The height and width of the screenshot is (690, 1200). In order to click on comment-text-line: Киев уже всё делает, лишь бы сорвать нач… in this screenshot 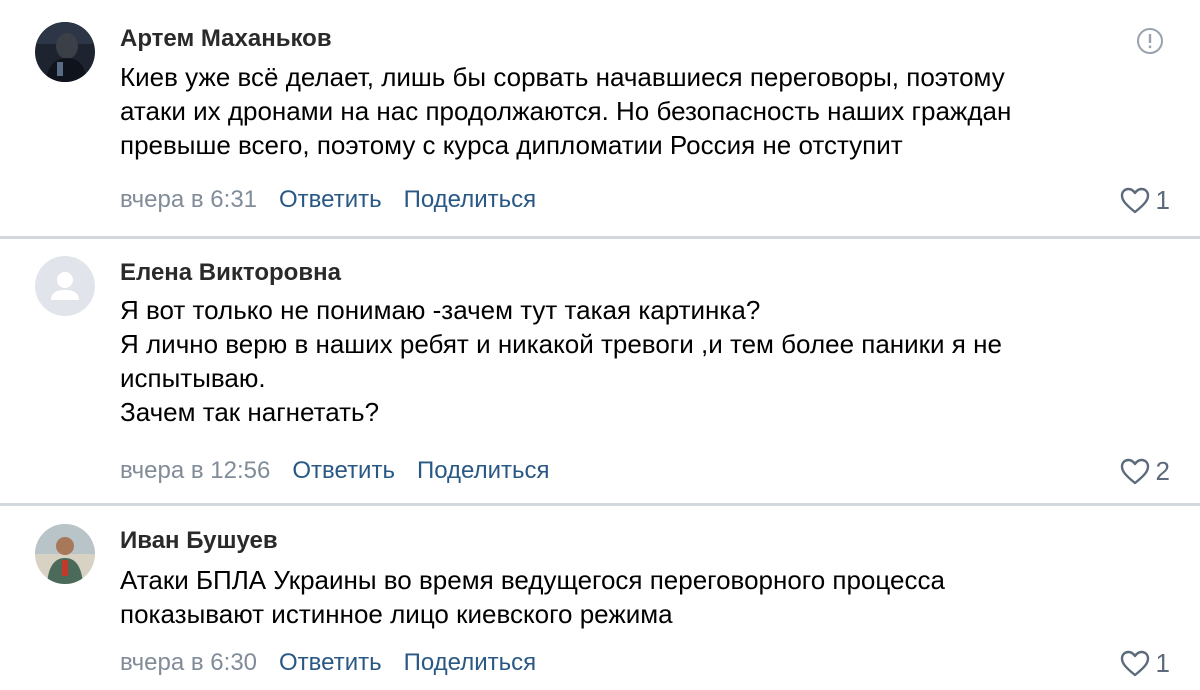, I will do `click(562, 77)`.